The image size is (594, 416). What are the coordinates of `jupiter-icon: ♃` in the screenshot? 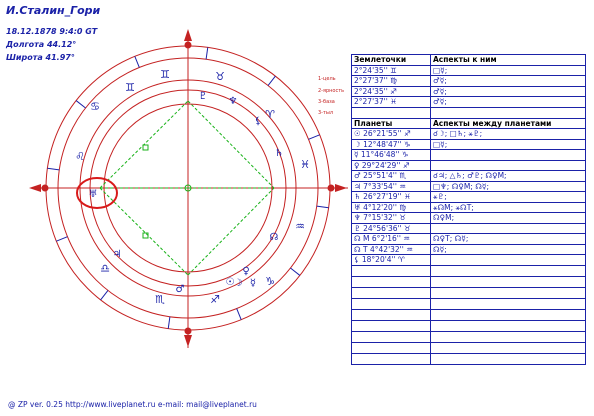 It's located at (117, 254).